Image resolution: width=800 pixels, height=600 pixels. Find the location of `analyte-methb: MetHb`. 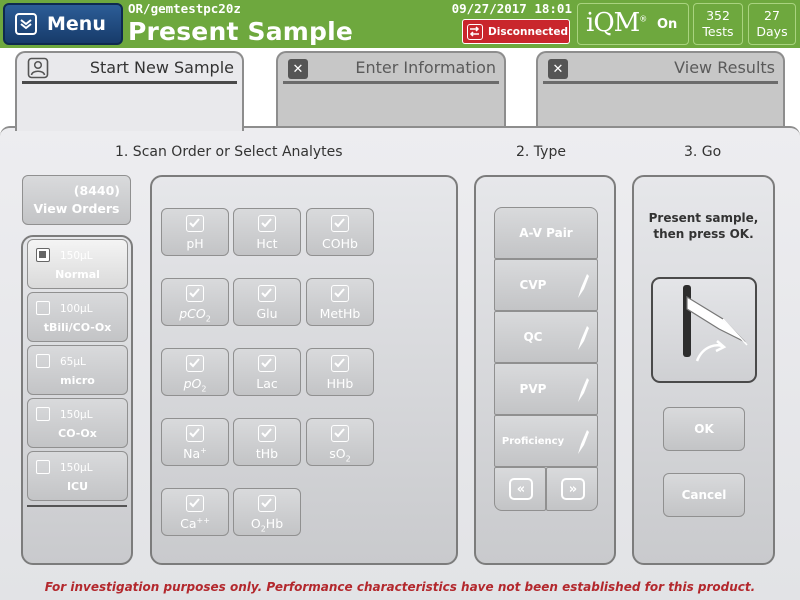

analyte-methb: MetHb is located at coordinates (340, 302).